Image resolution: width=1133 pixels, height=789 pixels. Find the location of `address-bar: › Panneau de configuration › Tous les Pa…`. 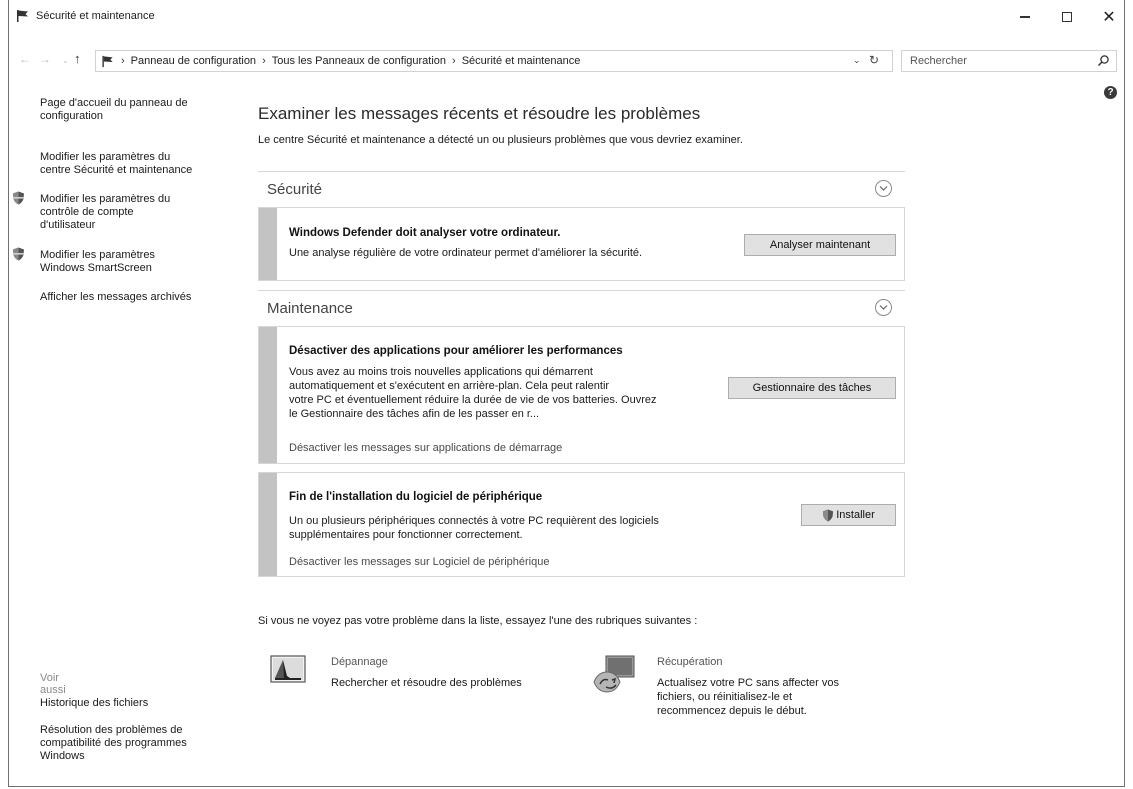

address-bar: › Panneau de configuration › Tous les Pa… is located at coordinates (494, 61).